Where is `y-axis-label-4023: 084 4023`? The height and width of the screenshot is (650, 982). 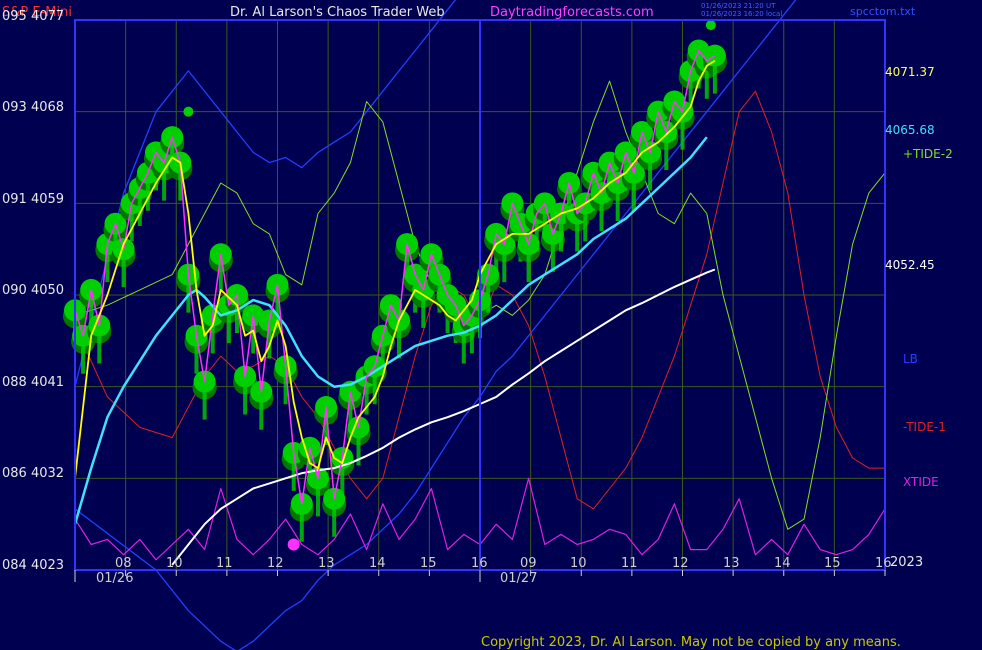 y-axis-label-4023: 084 4023 is located at coordinates (33, 565).